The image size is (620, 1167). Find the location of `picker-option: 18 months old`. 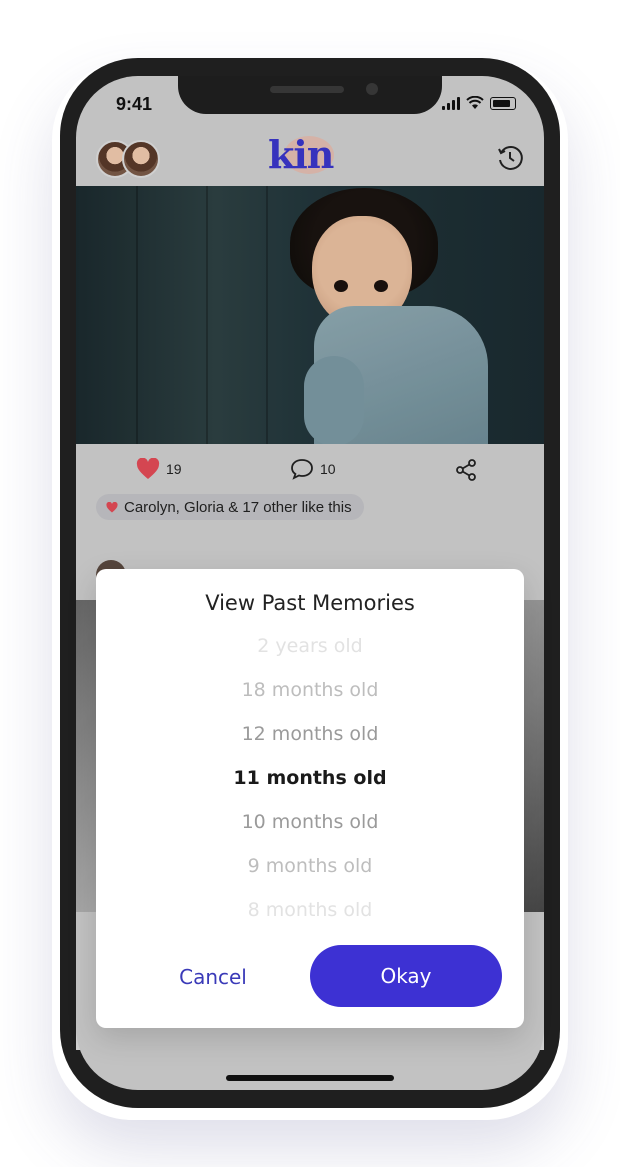

picker-option: 18 months old is located at coordinates (310, 690).